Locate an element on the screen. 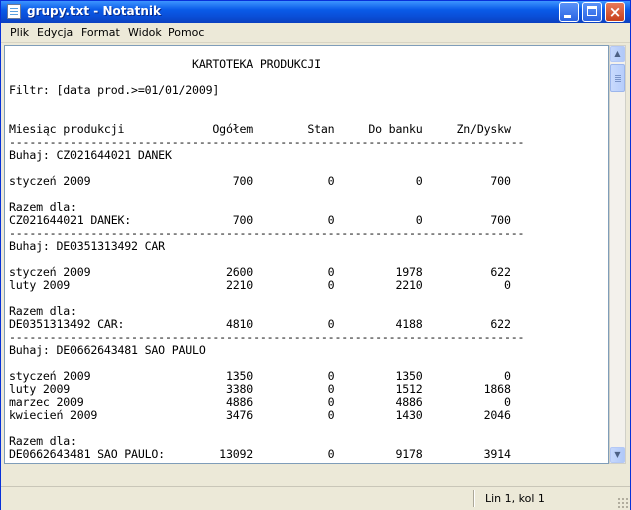 This screenshot has height=510, width=631. scroll-down-arrow-icon: ▼ is located at coordinates (617, 454).